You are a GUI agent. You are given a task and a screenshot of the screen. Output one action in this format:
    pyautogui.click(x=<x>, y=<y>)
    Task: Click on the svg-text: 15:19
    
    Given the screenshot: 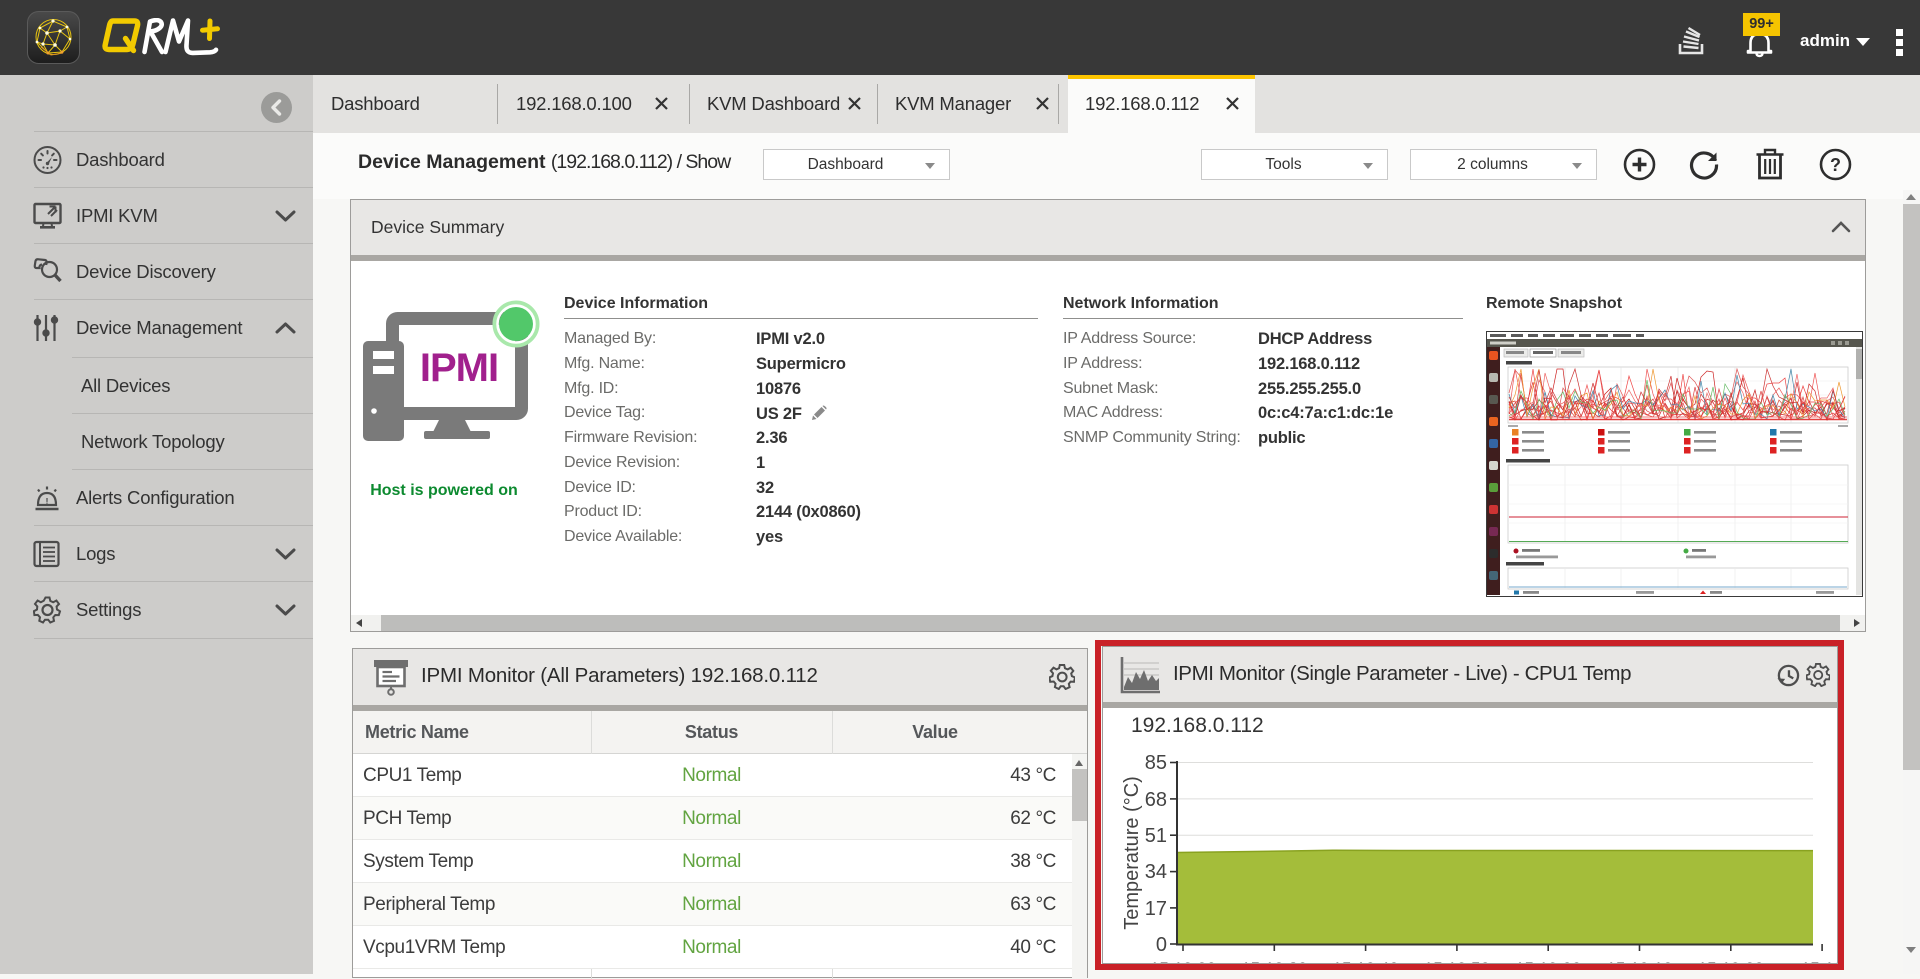 What is the action you would take?
    pyautogui.click(x=1819, y=961)
    